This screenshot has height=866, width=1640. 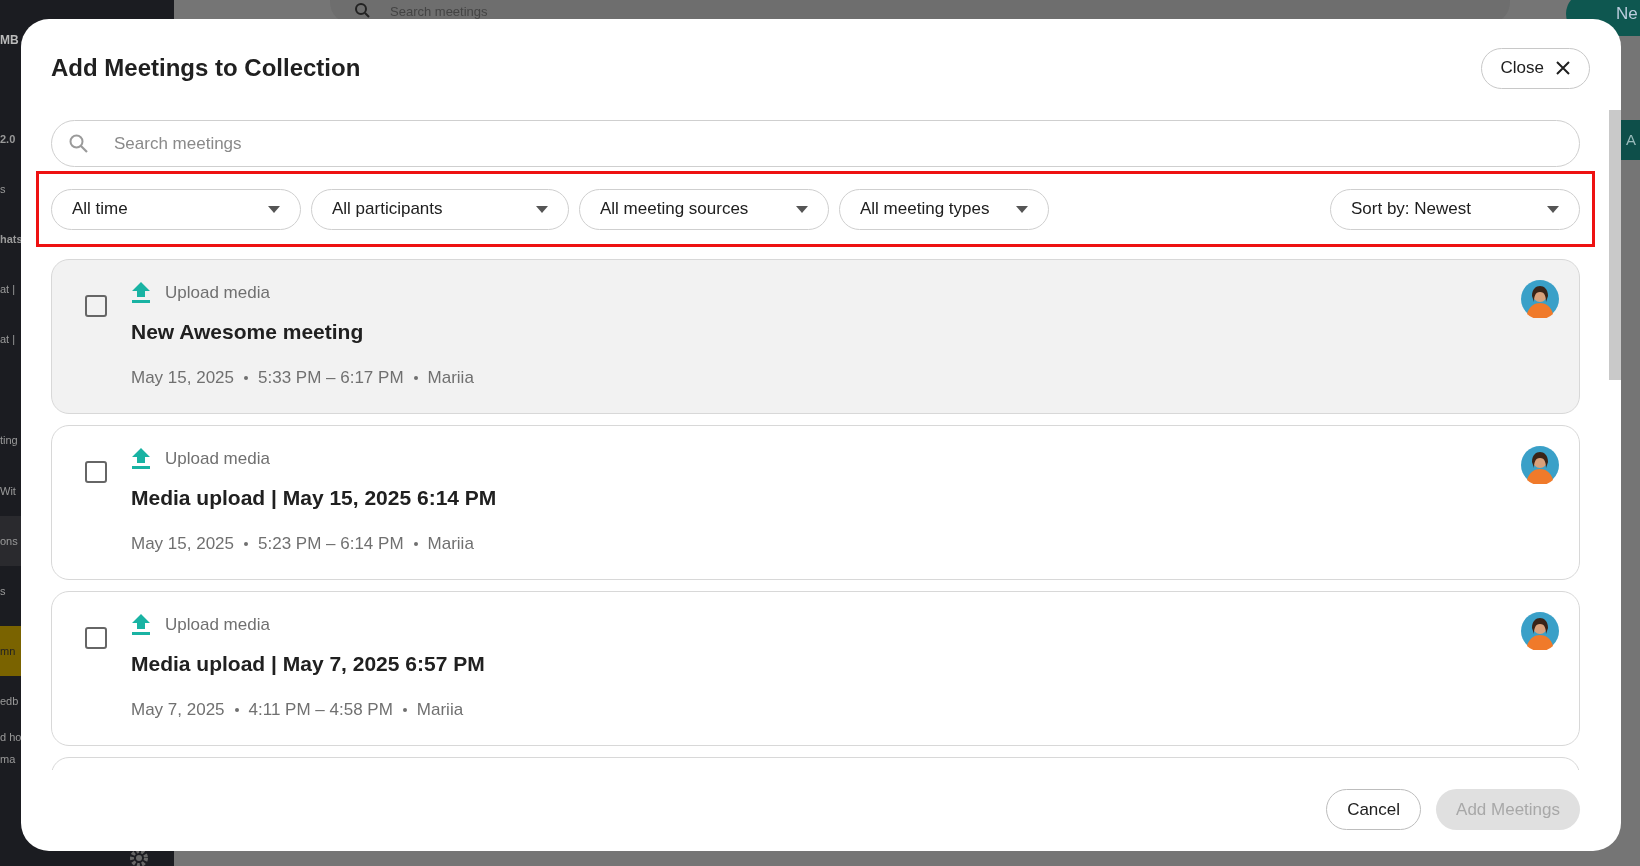 What do you see at coordinates (9, 541) in the screenshot?
I see `sidebar-item: ons` at bounding box center [9, 541].